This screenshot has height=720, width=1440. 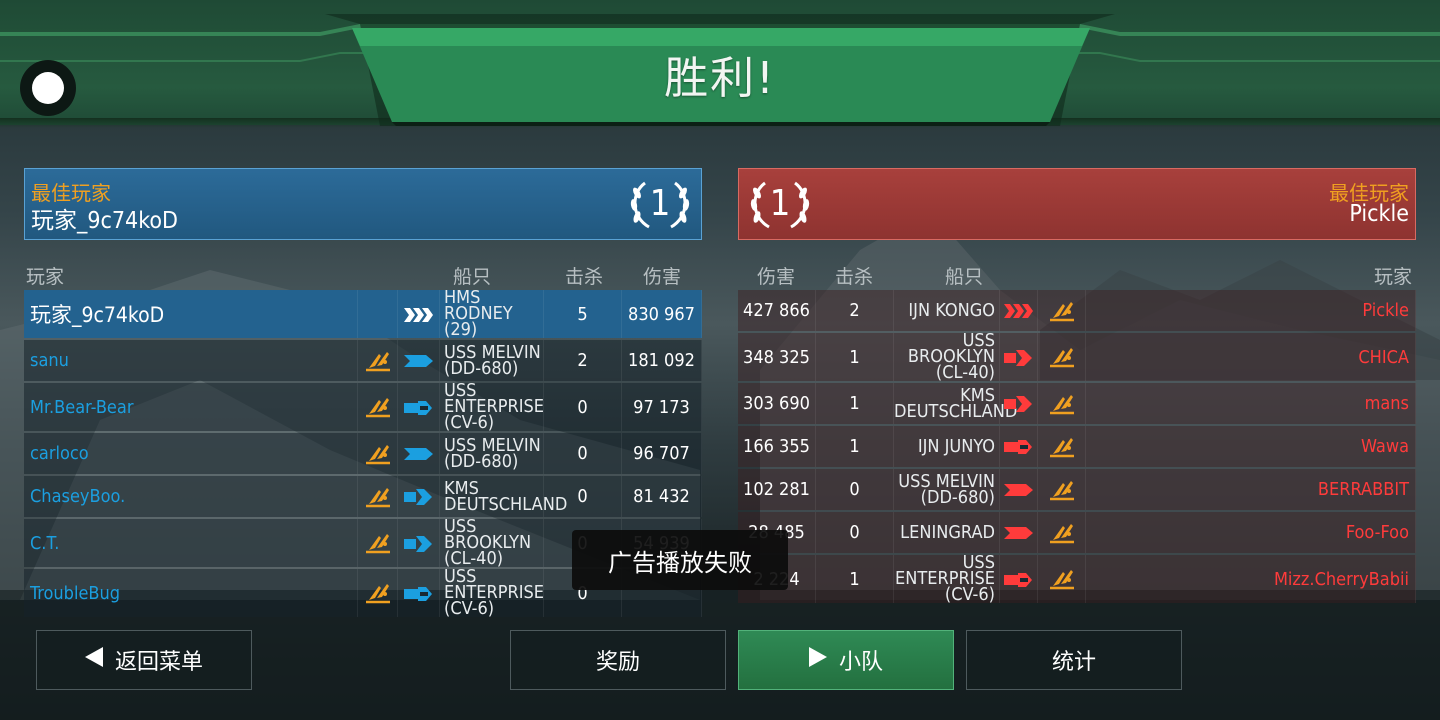 I want to click on ship-name: IJN KONGO, so click(x=947, y=310).